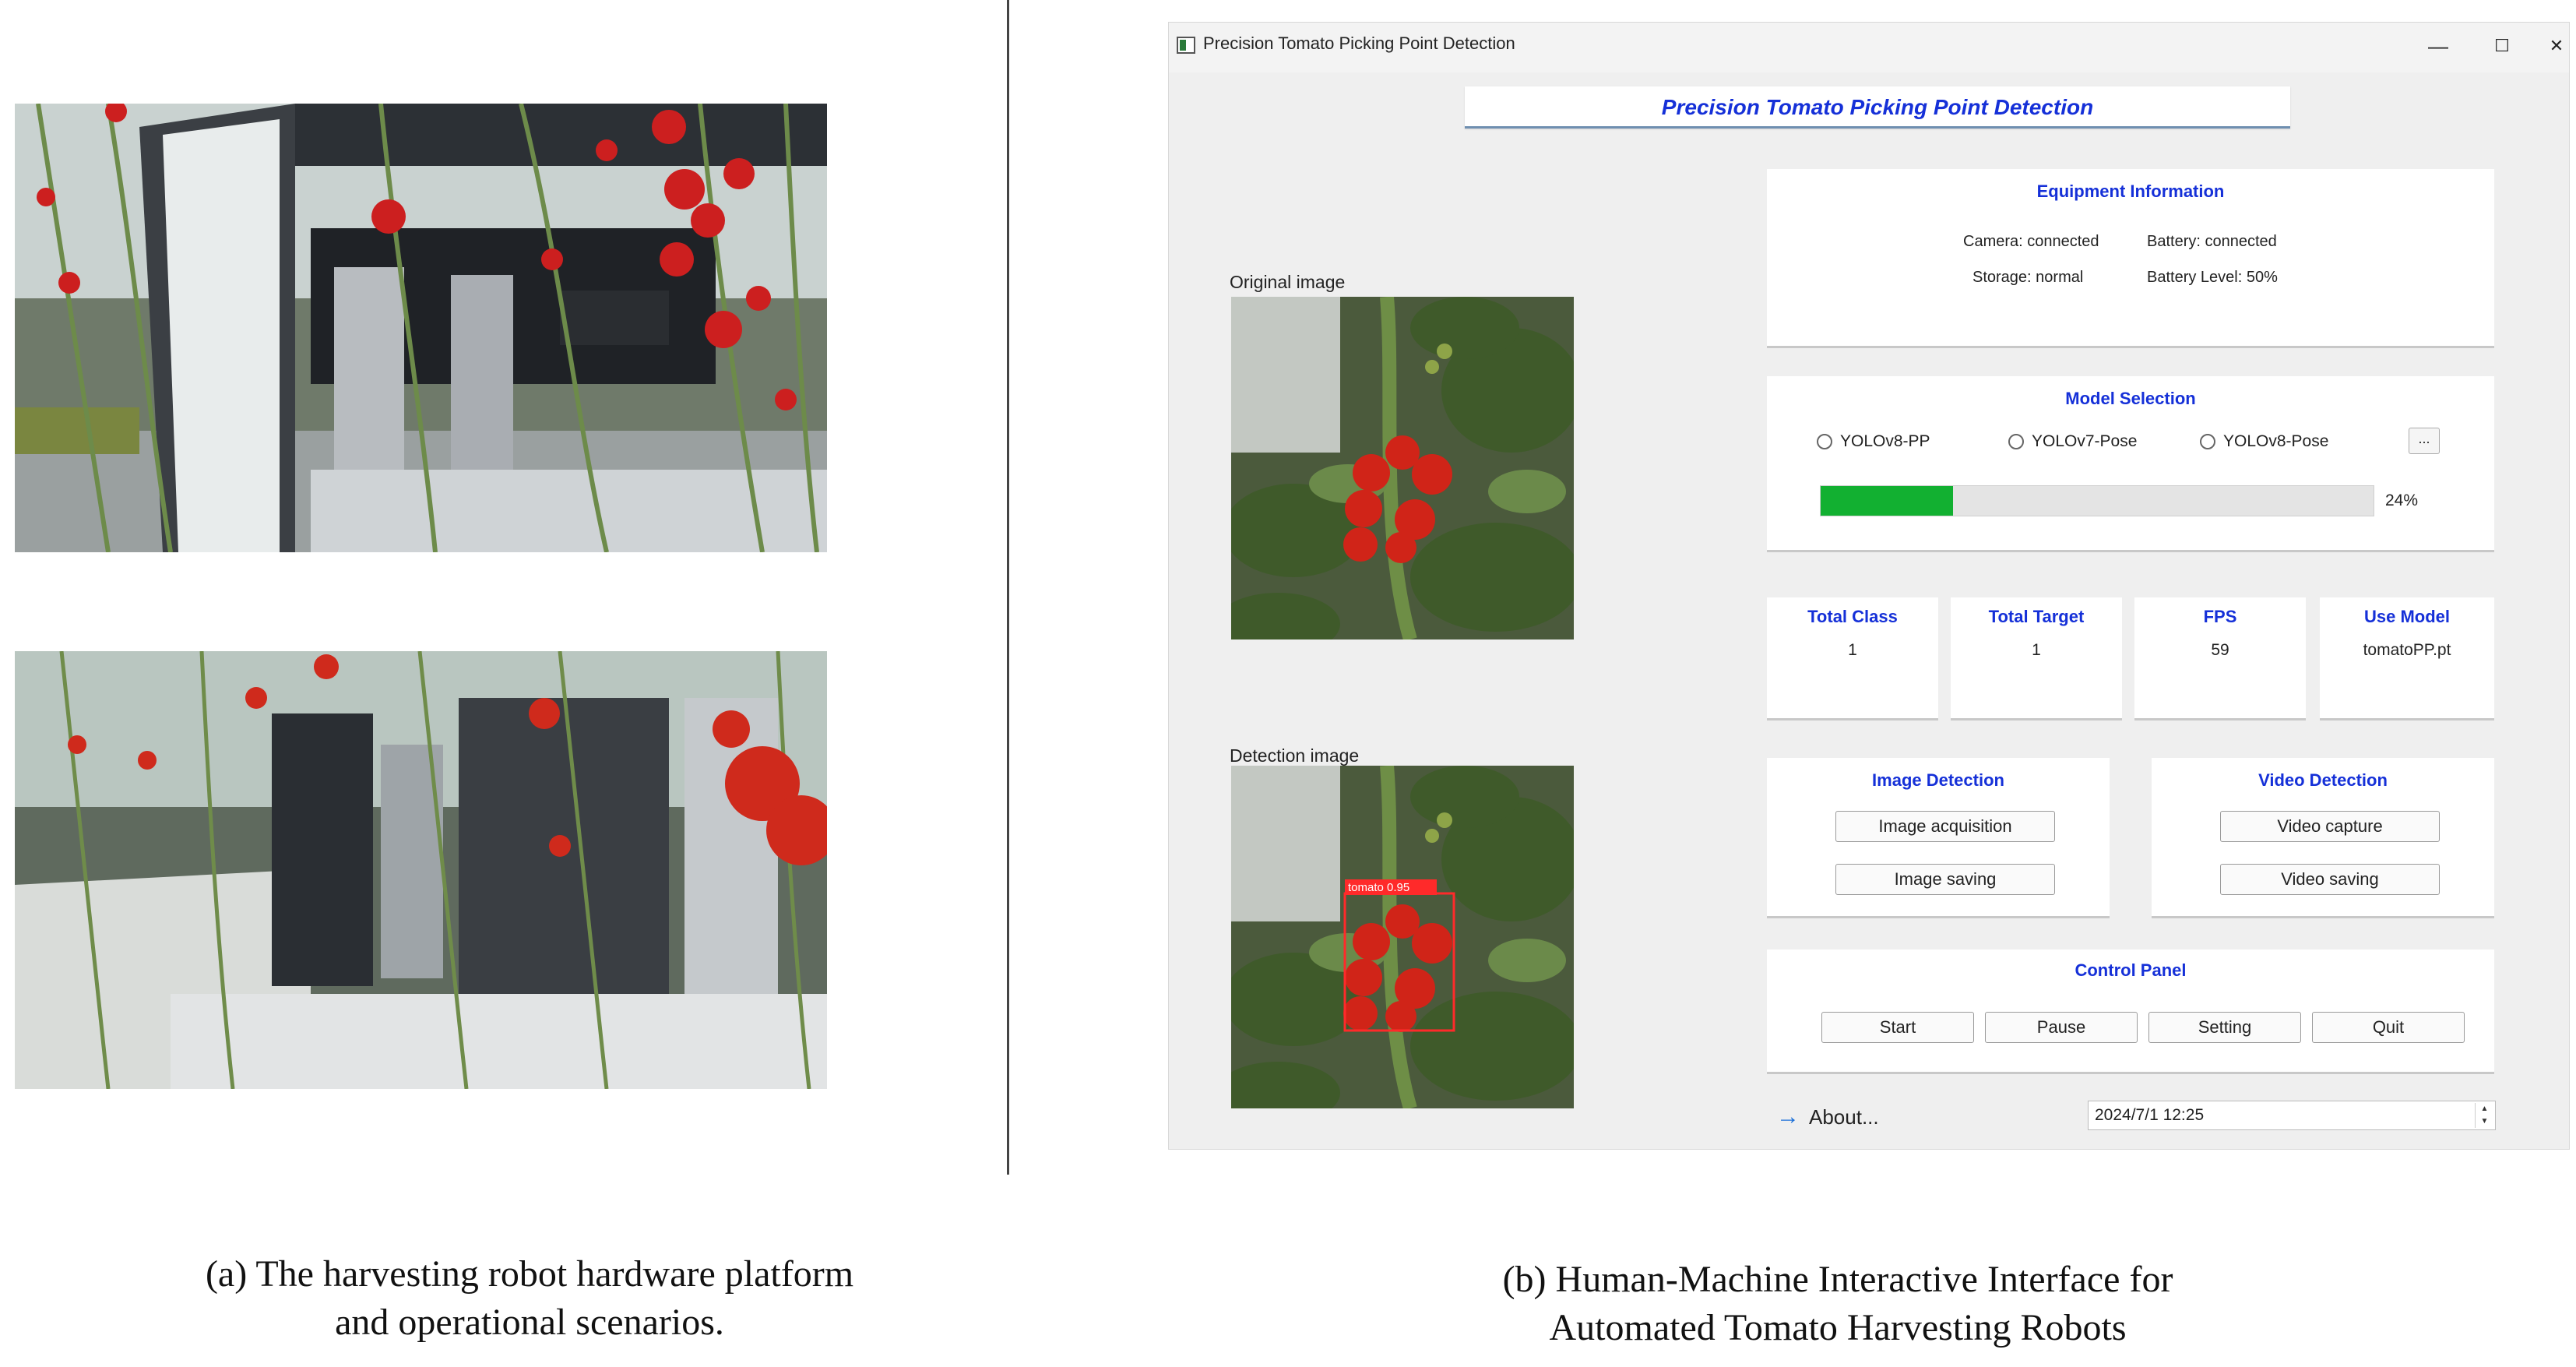  I want to click on video-saving-button: Video saving, so click(2330, 879).